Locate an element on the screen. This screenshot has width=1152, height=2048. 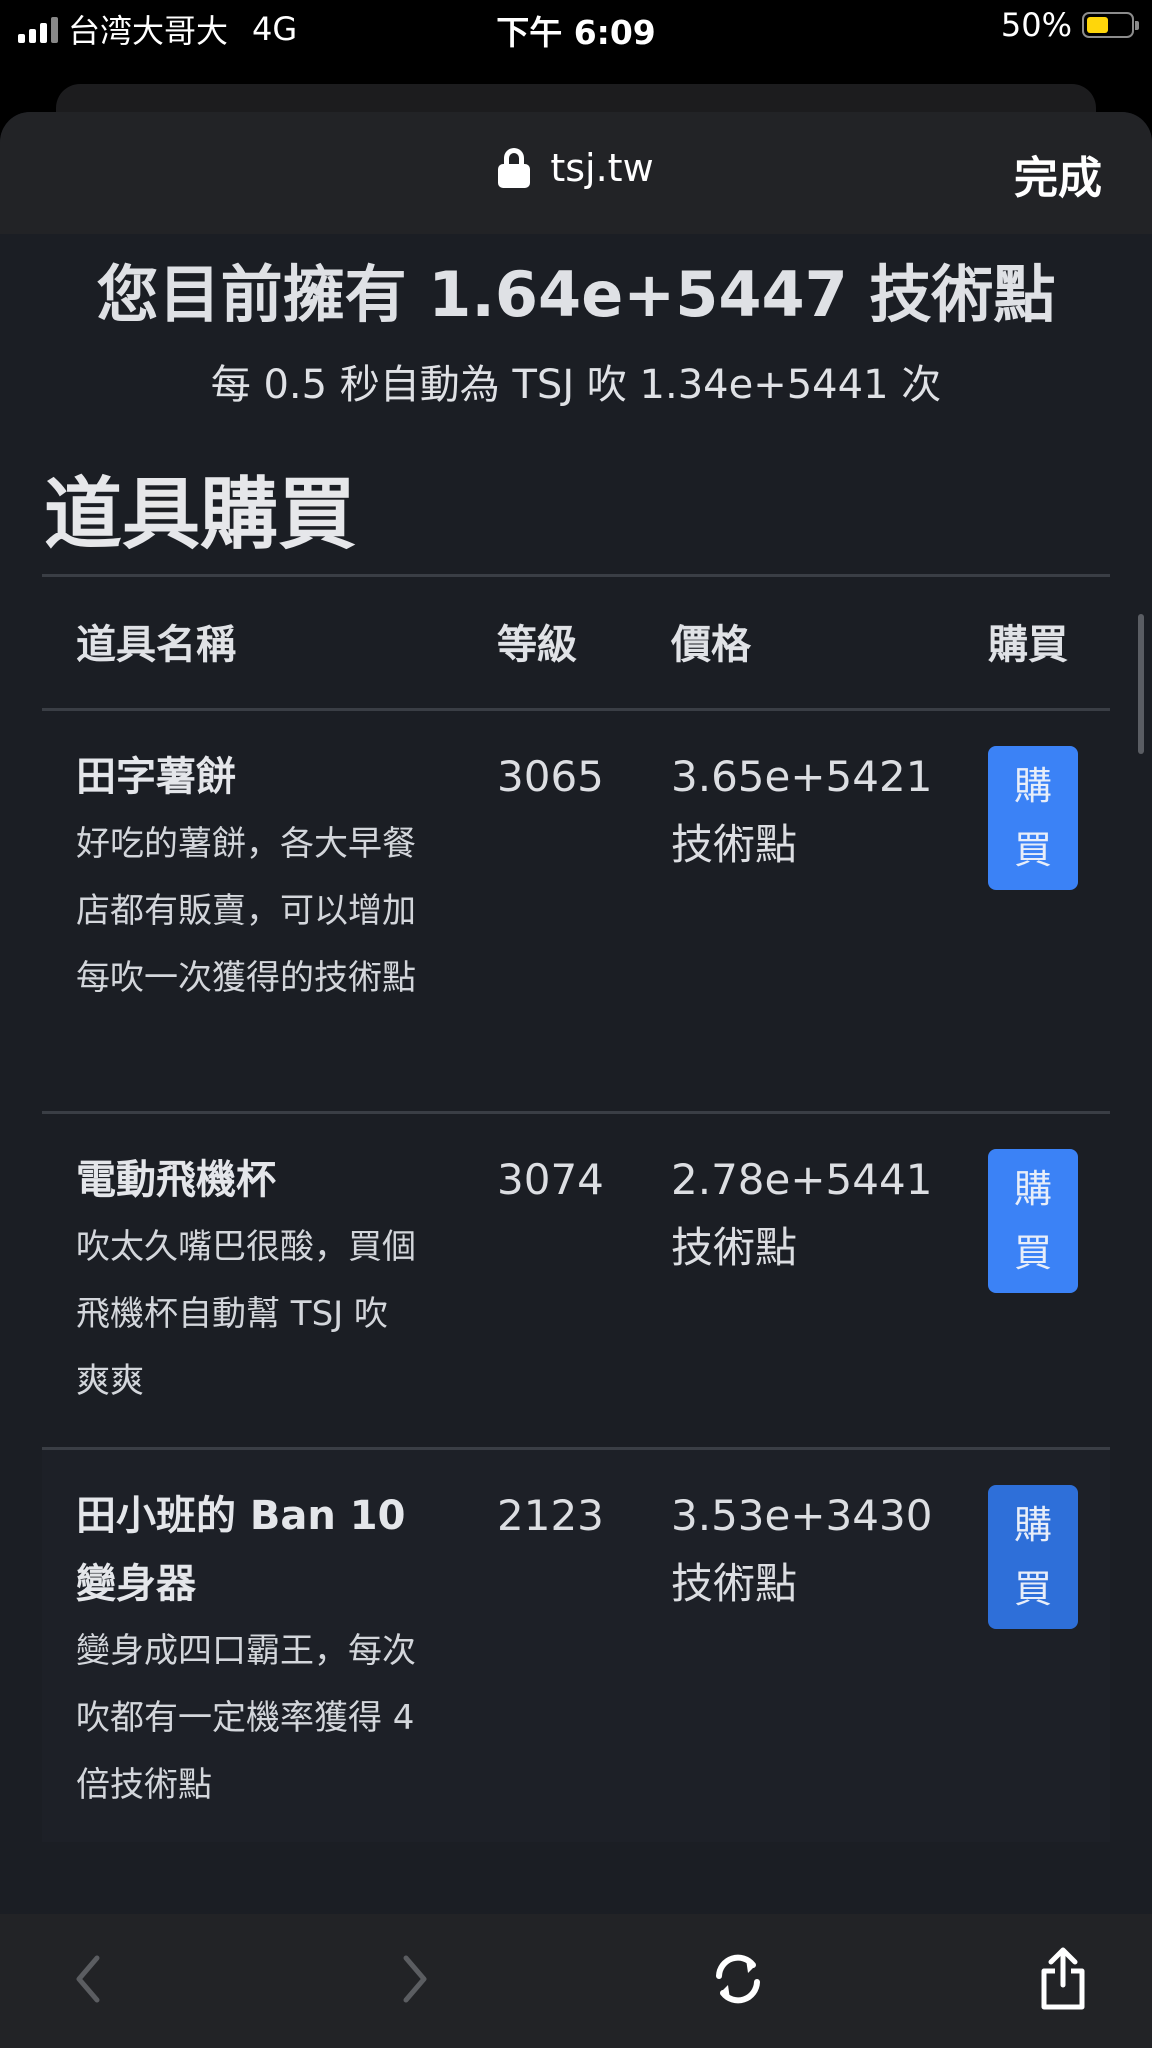
item-name: 田字薯餅 is located at coordinates (156, 777).